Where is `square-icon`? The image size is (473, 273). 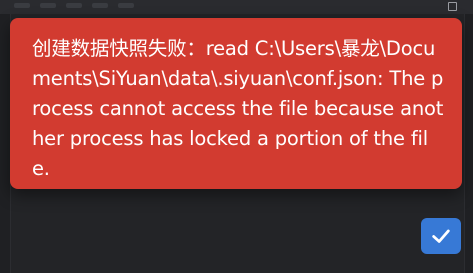
square-icon is located at coordinates (452, 6).